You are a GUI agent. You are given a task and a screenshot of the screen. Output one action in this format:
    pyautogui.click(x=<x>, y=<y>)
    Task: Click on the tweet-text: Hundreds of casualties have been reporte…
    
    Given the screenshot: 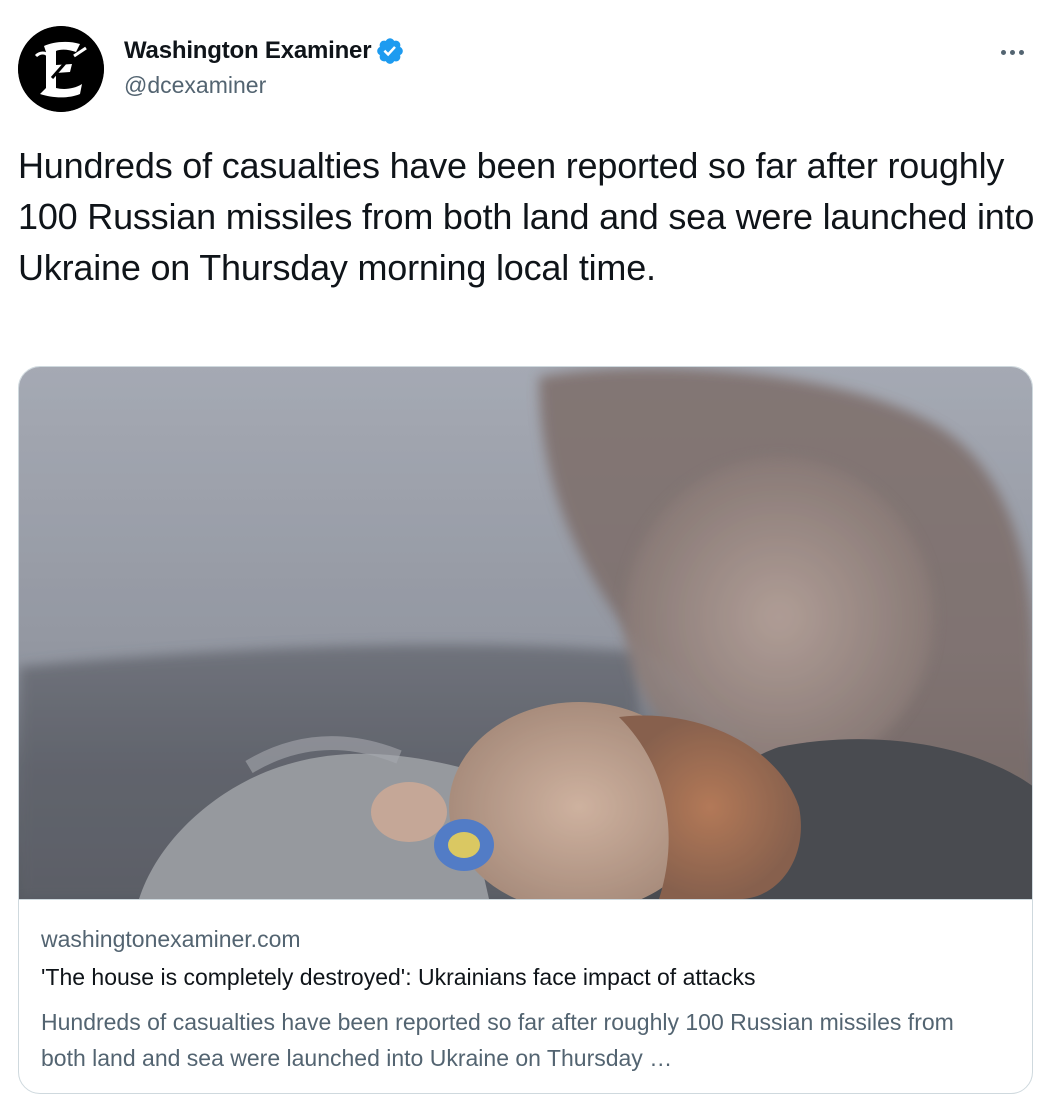 What is the action you would take?
    pyautogui.click(x=526, y=216)
    